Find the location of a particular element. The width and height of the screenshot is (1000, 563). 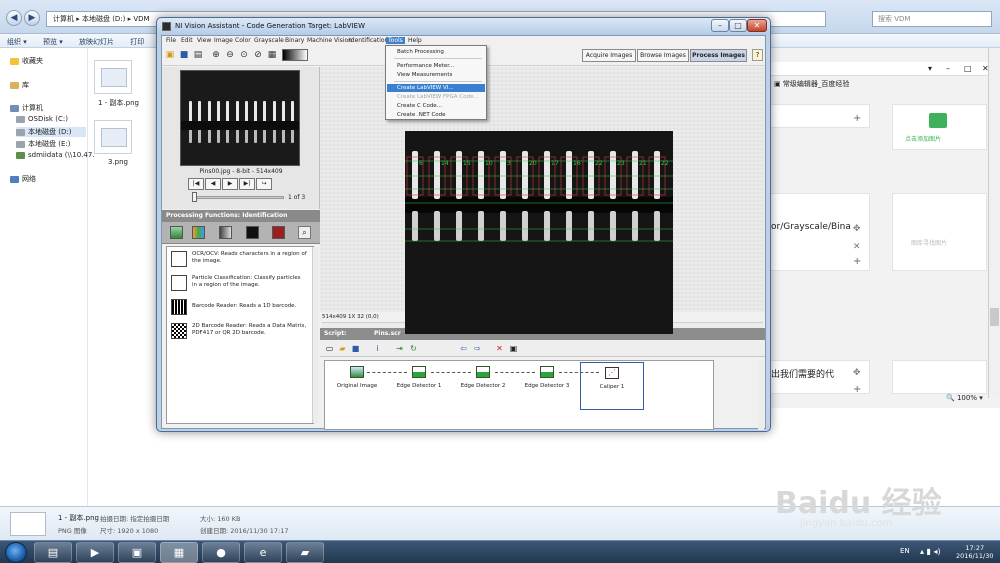

breadcrumb-item: 本地磁盘 (D:) is located at coordinates (103, 19).